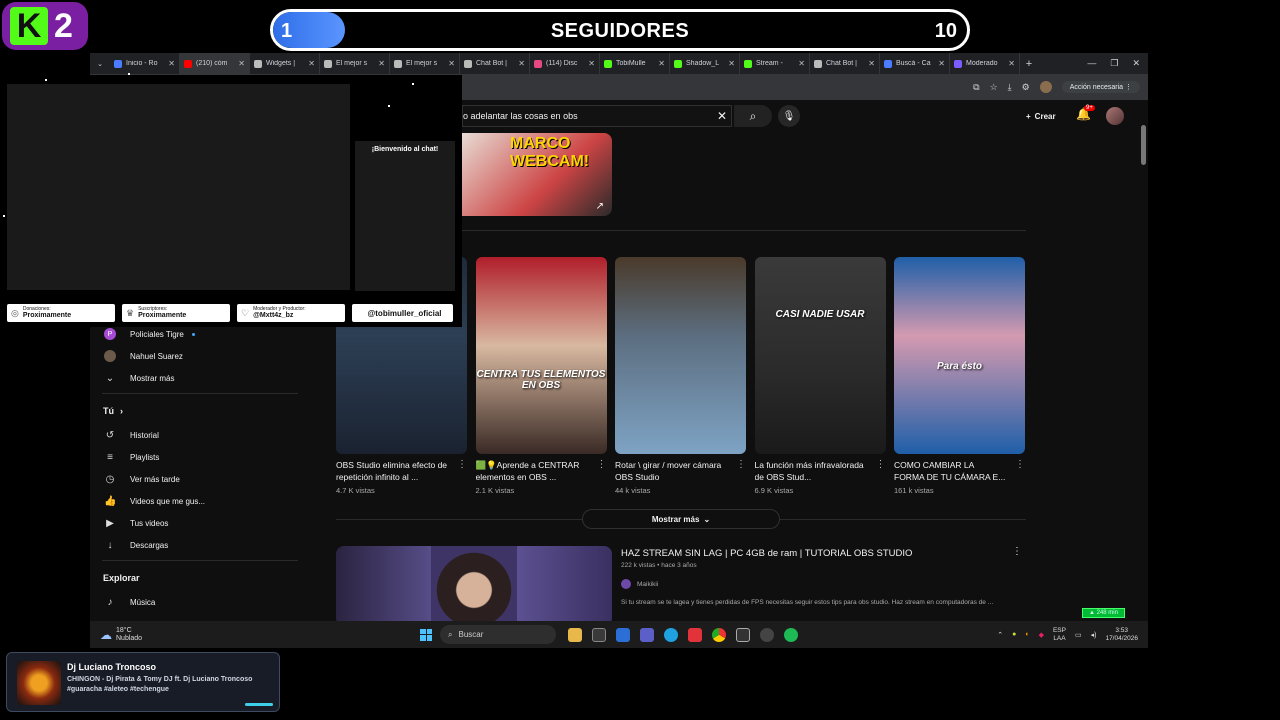 This screenshot has width=1280, height=720. I want to click on video-channel: Maikikii, so click(639, 584).